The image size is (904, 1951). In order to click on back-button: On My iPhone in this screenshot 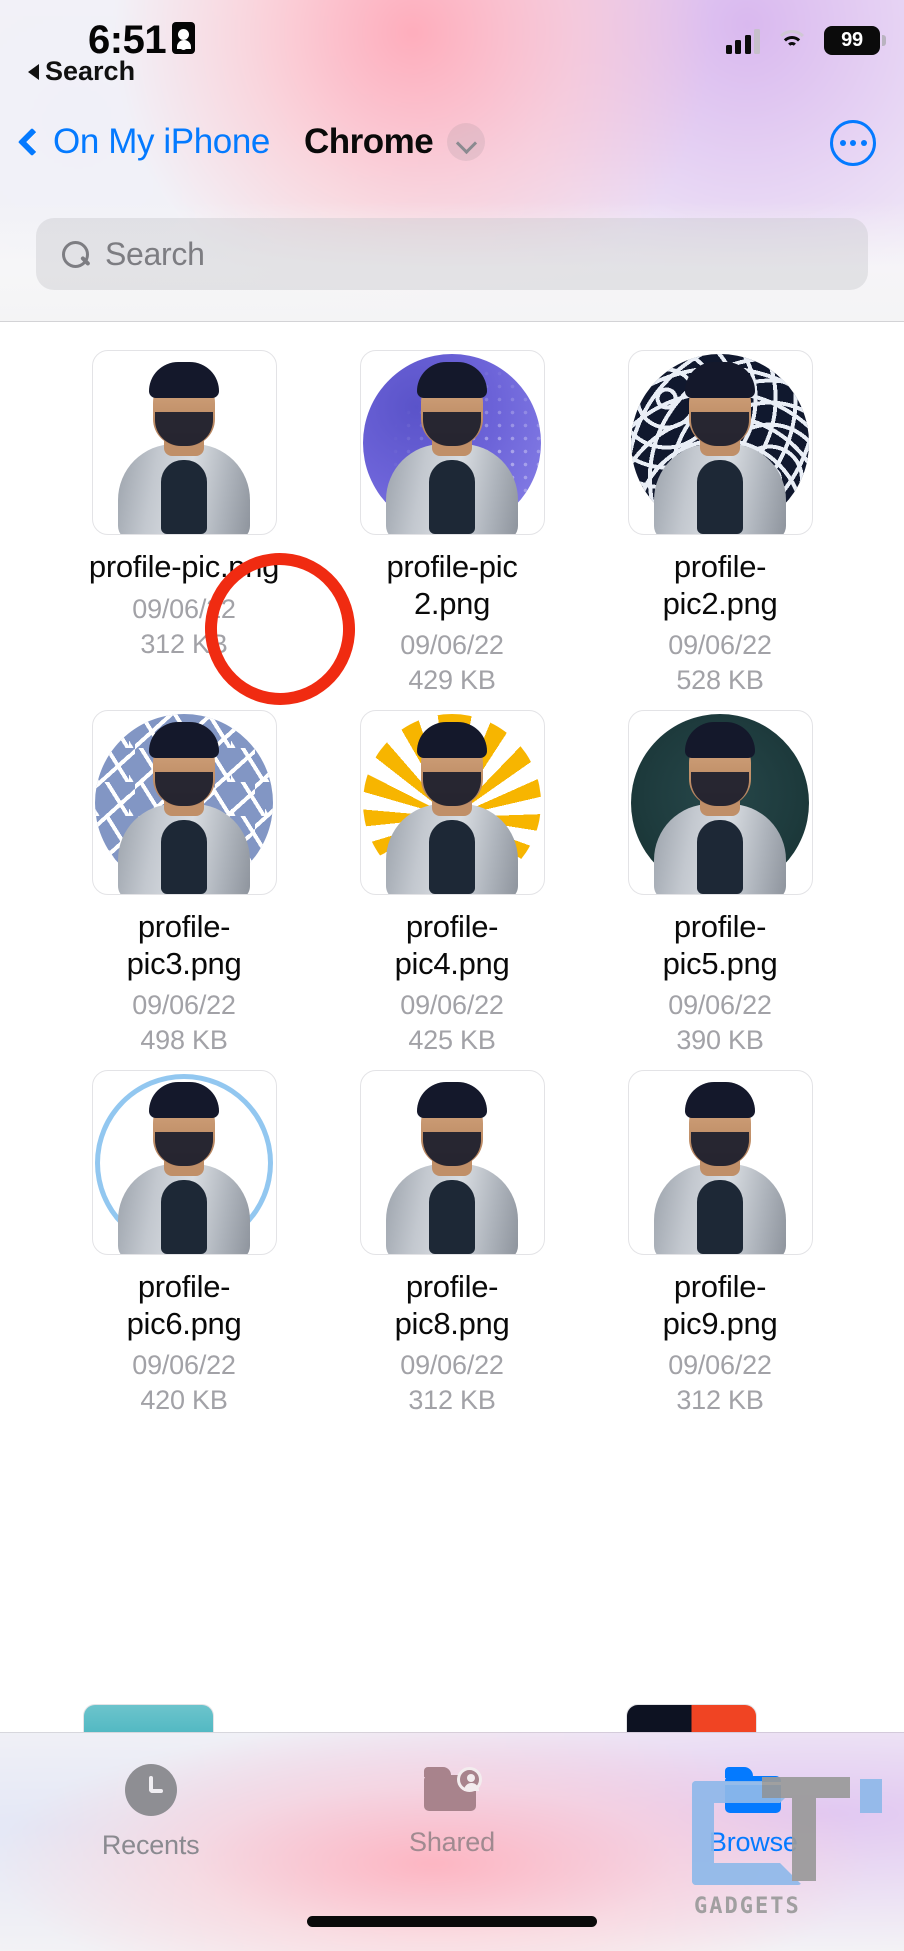, I will do `click(143, 141)`.